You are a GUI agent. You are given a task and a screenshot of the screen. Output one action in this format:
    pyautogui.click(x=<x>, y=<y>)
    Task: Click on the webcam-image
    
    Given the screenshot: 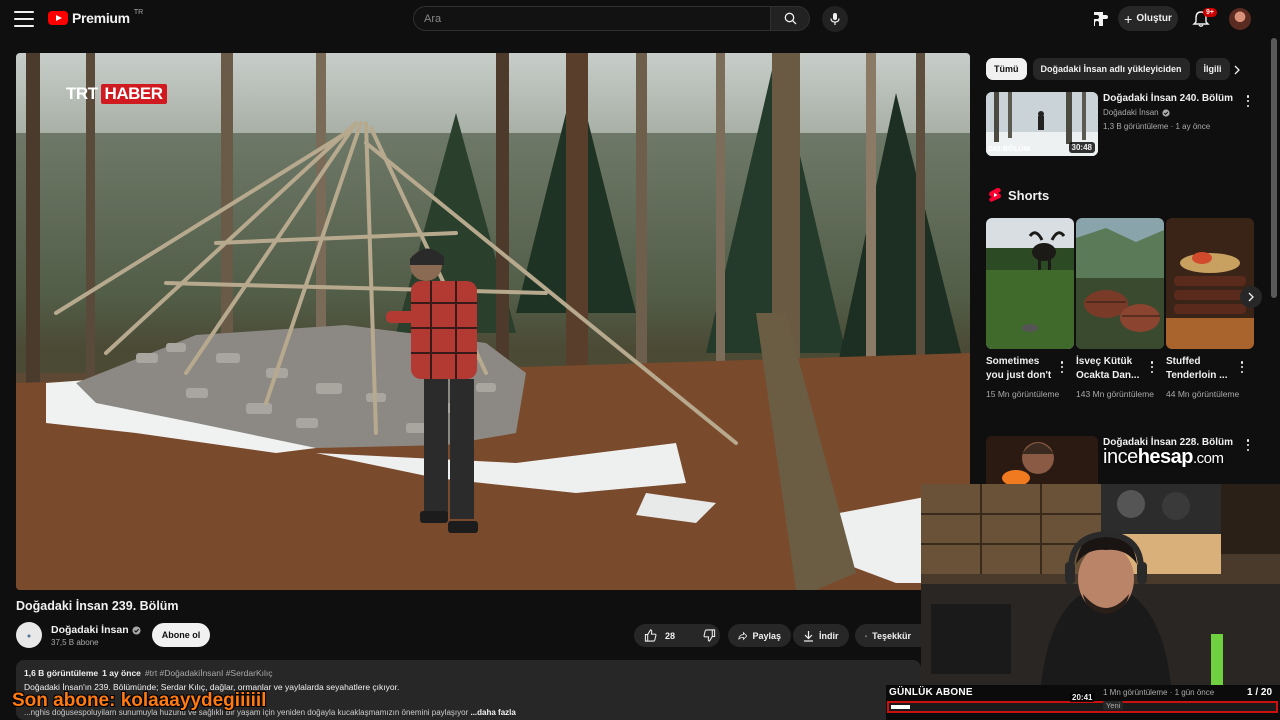 What is the action you would take?
    pyautogui.click(x=1100, y=584)
    